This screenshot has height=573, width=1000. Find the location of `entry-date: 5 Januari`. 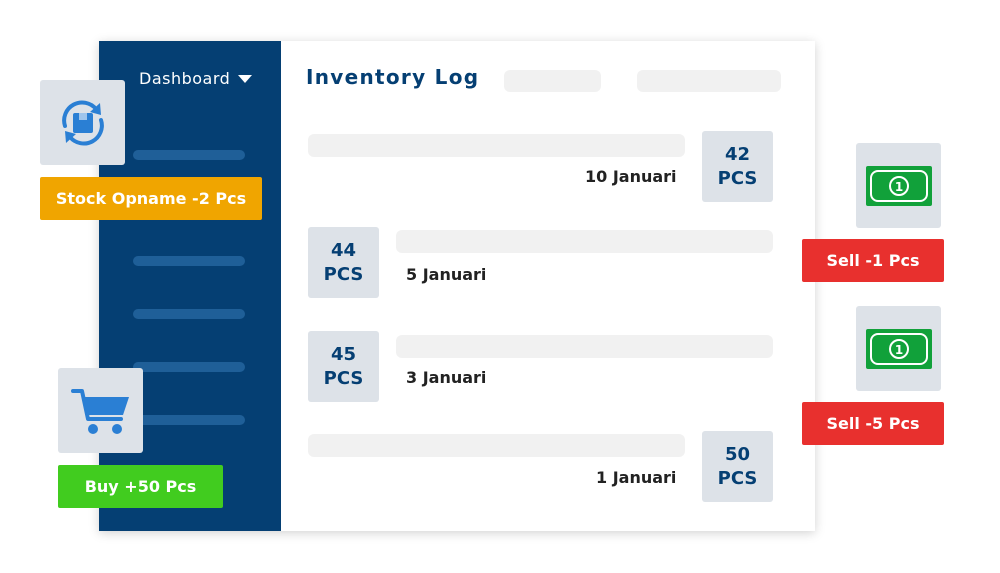

entry-date: 5 Januari is located at coordinates (446, 274).